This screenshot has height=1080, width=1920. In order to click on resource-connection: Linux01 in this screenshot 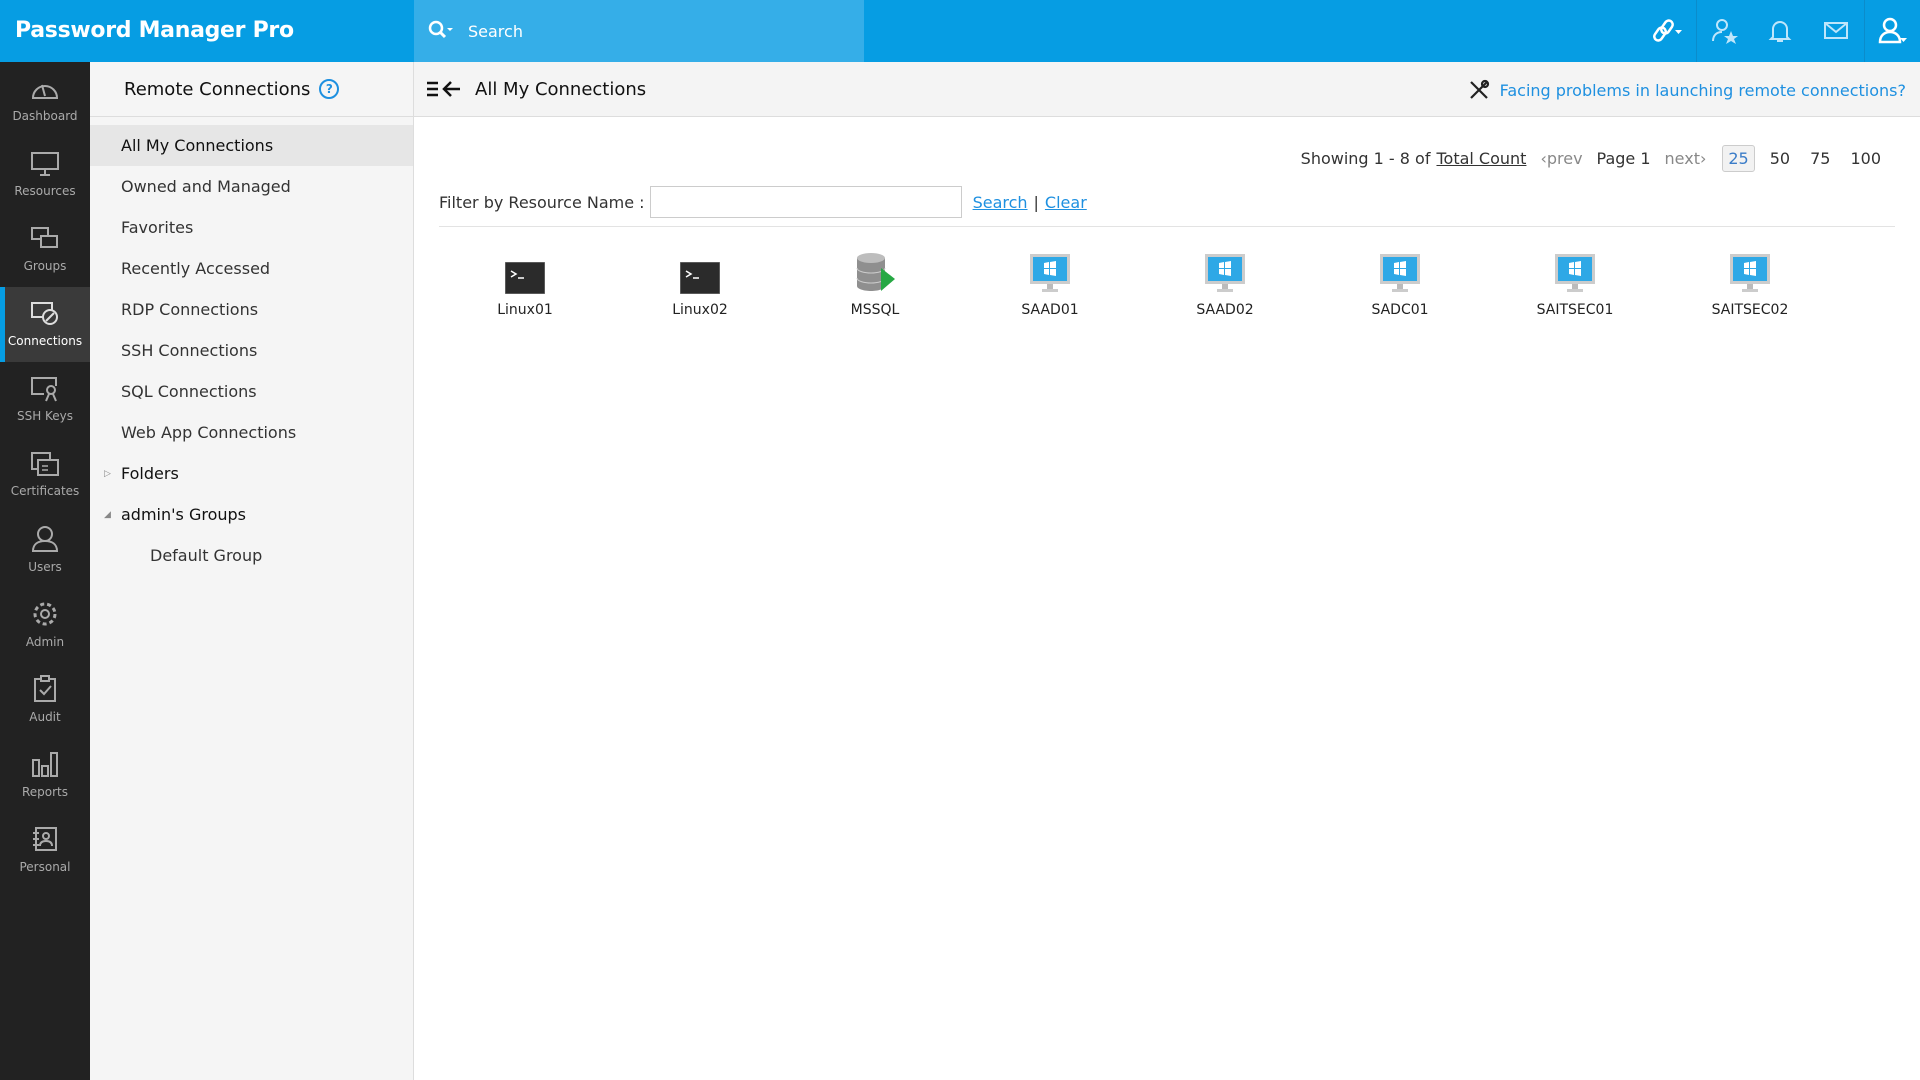, I will do `click(525, 285)`.